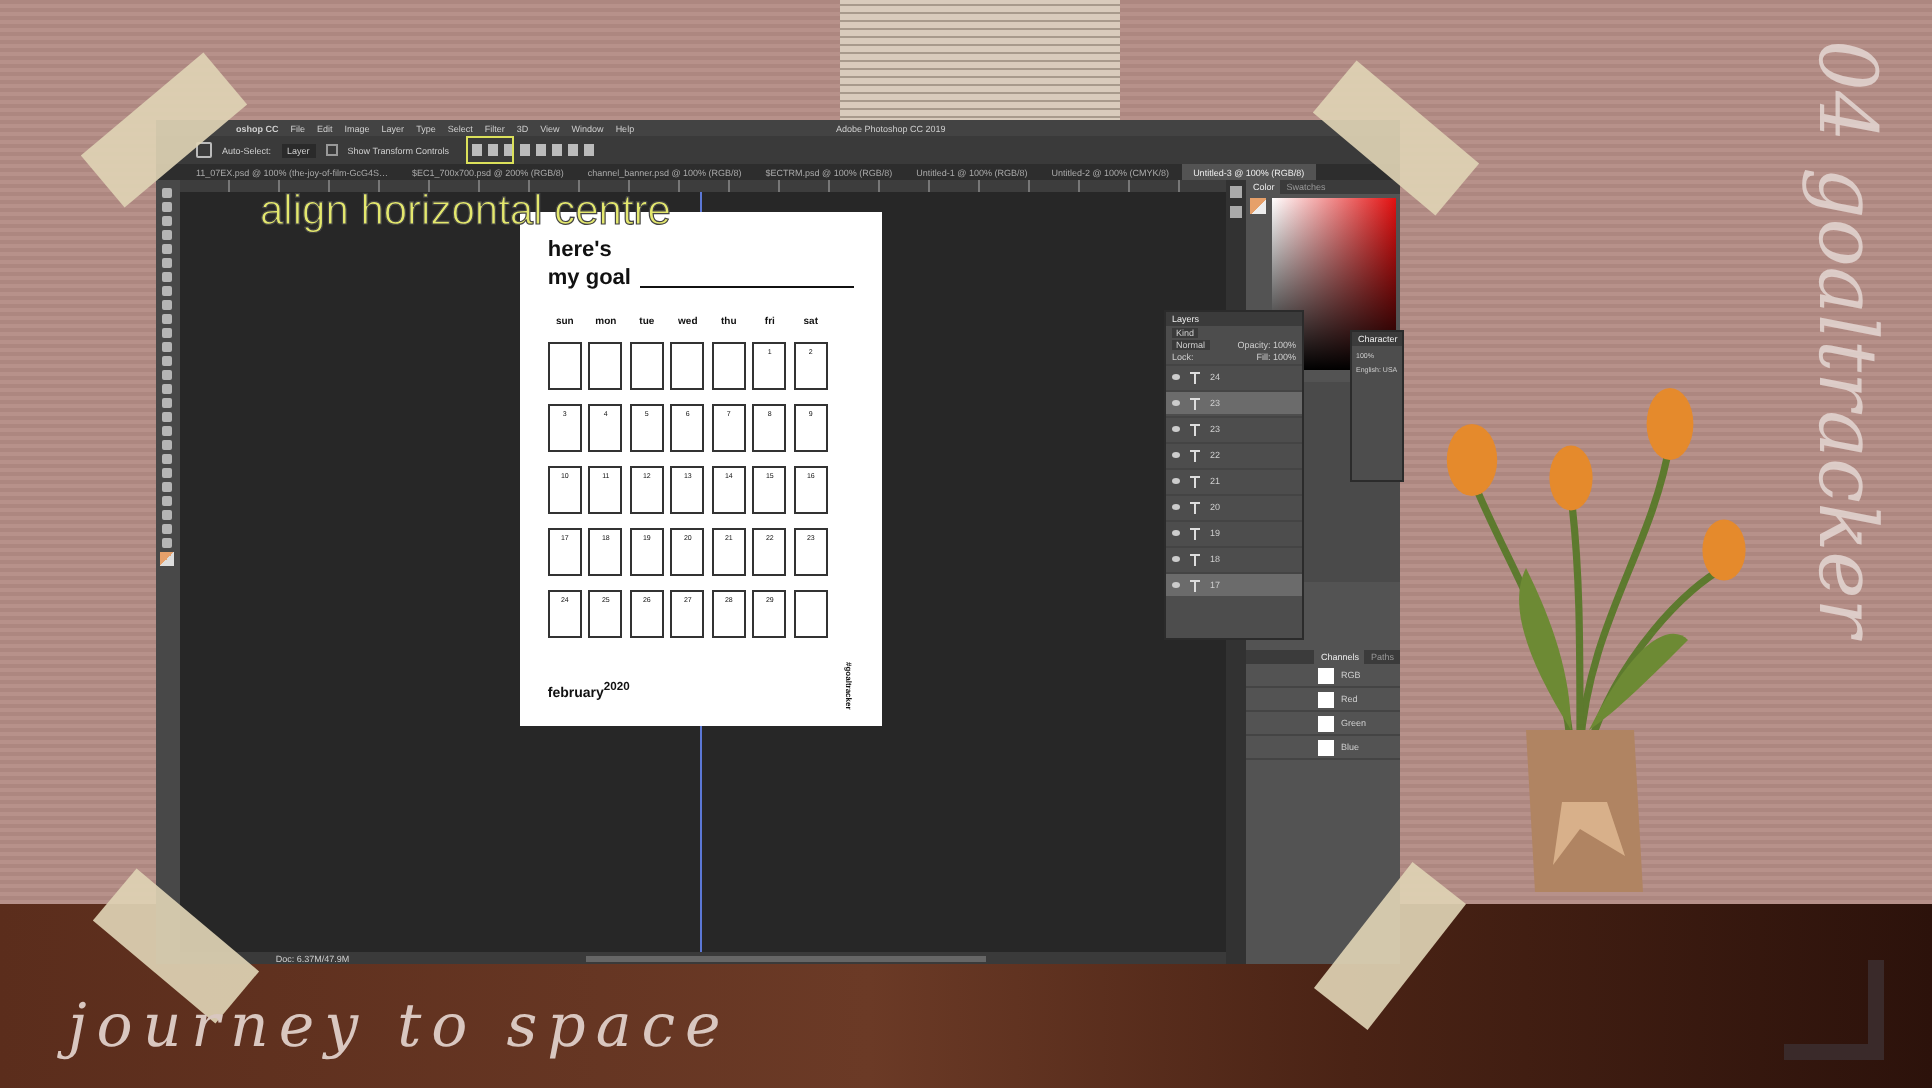 Image resolution: width=1932 pixels, height=1088 pixels. I want to click on scrollbar, so click(785, 958).